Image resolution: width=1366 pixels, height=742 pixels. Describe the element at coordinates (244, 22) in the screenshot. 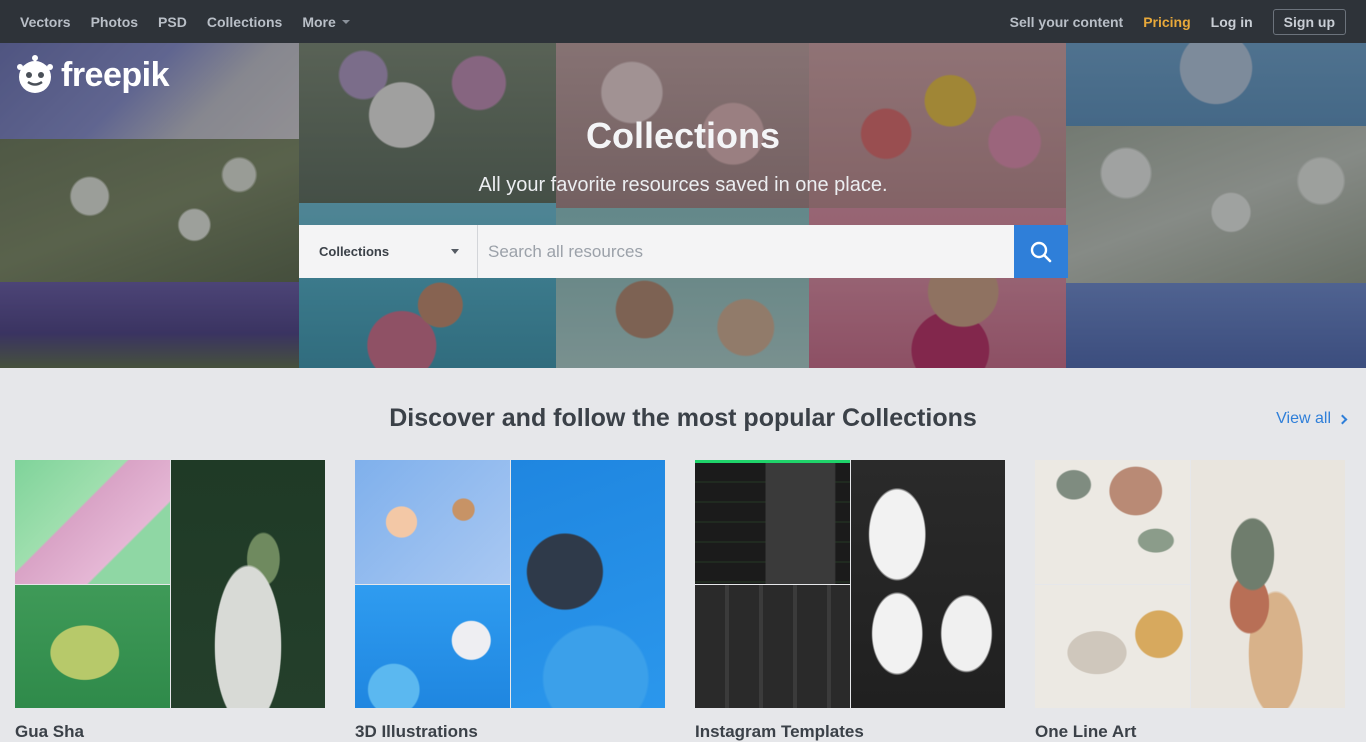

I see `nav-collections: Collections` at that location.